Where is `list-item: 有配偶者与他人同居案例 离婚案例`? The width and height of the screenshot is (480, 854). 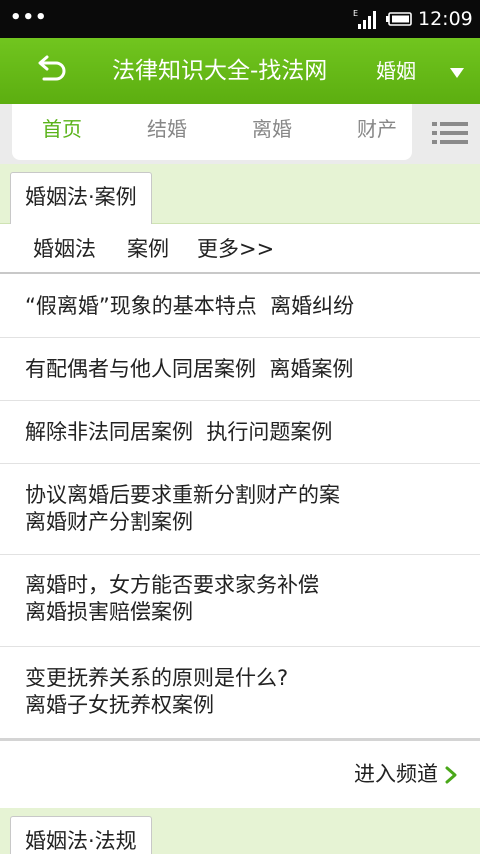 list-item: 有配偶者与他人同居案例 离婚案例 is located at coordinates (240, 369).